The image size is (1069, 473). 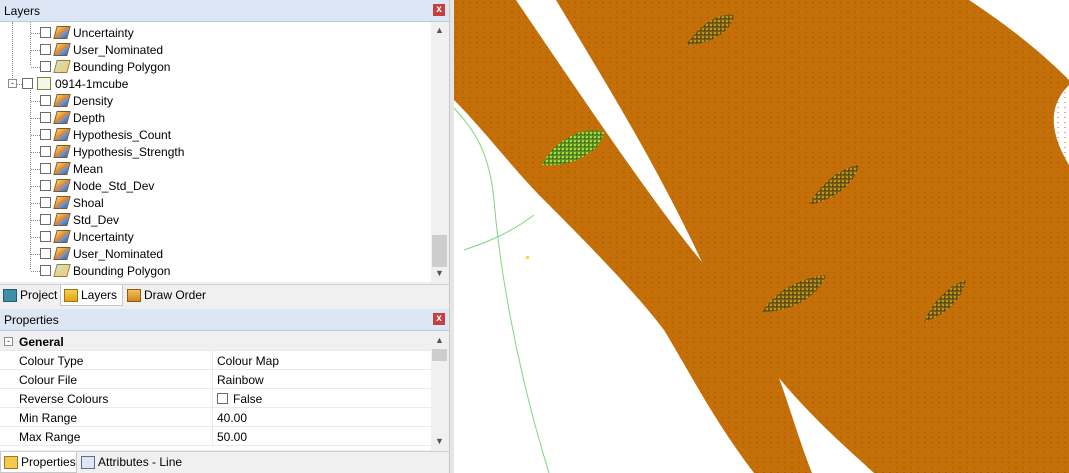 I want to click on property-row: Reverse Colours False, so click(x=215, y=398).